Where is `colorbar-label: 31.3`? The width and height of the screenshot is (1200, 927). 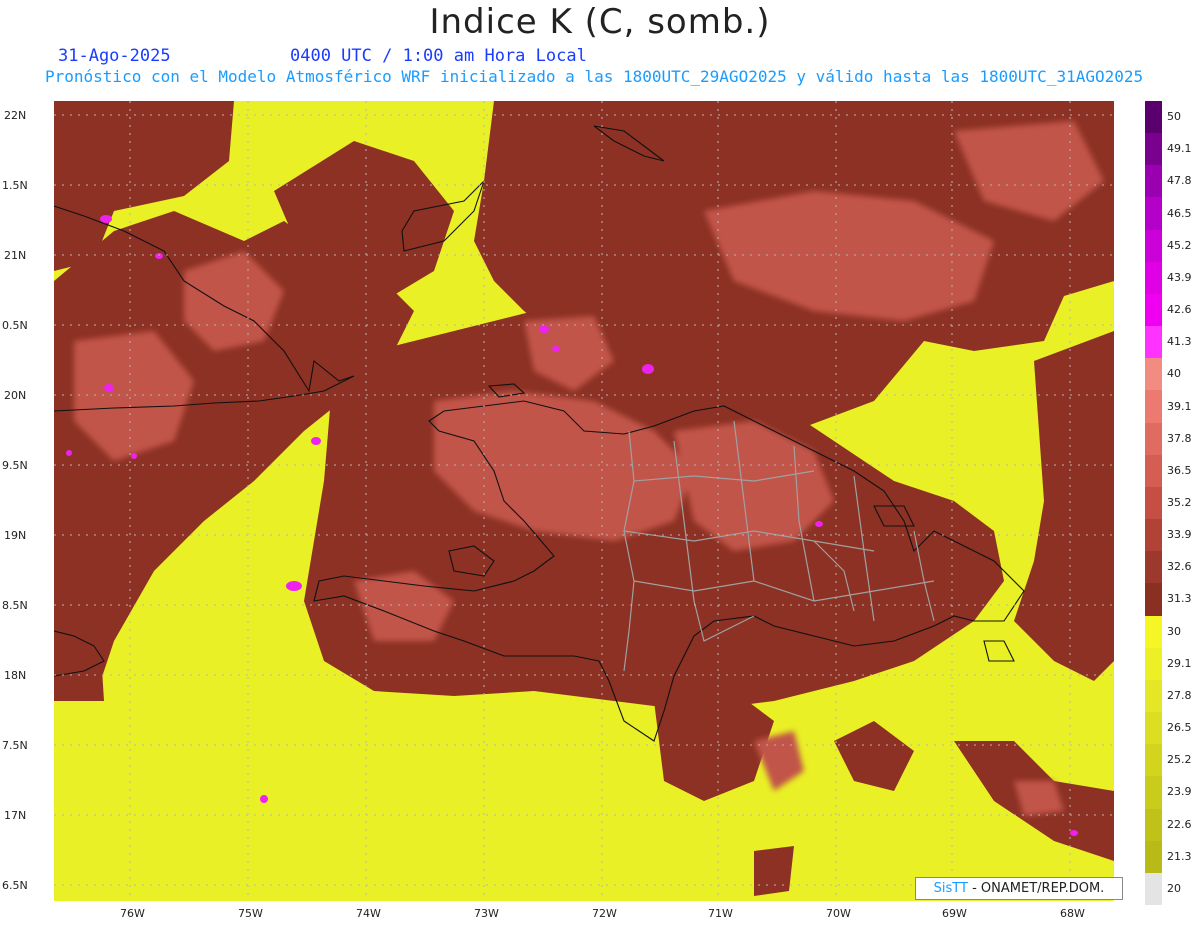
colorbar-label: 31.3 is located at coordinates (1179, 599).